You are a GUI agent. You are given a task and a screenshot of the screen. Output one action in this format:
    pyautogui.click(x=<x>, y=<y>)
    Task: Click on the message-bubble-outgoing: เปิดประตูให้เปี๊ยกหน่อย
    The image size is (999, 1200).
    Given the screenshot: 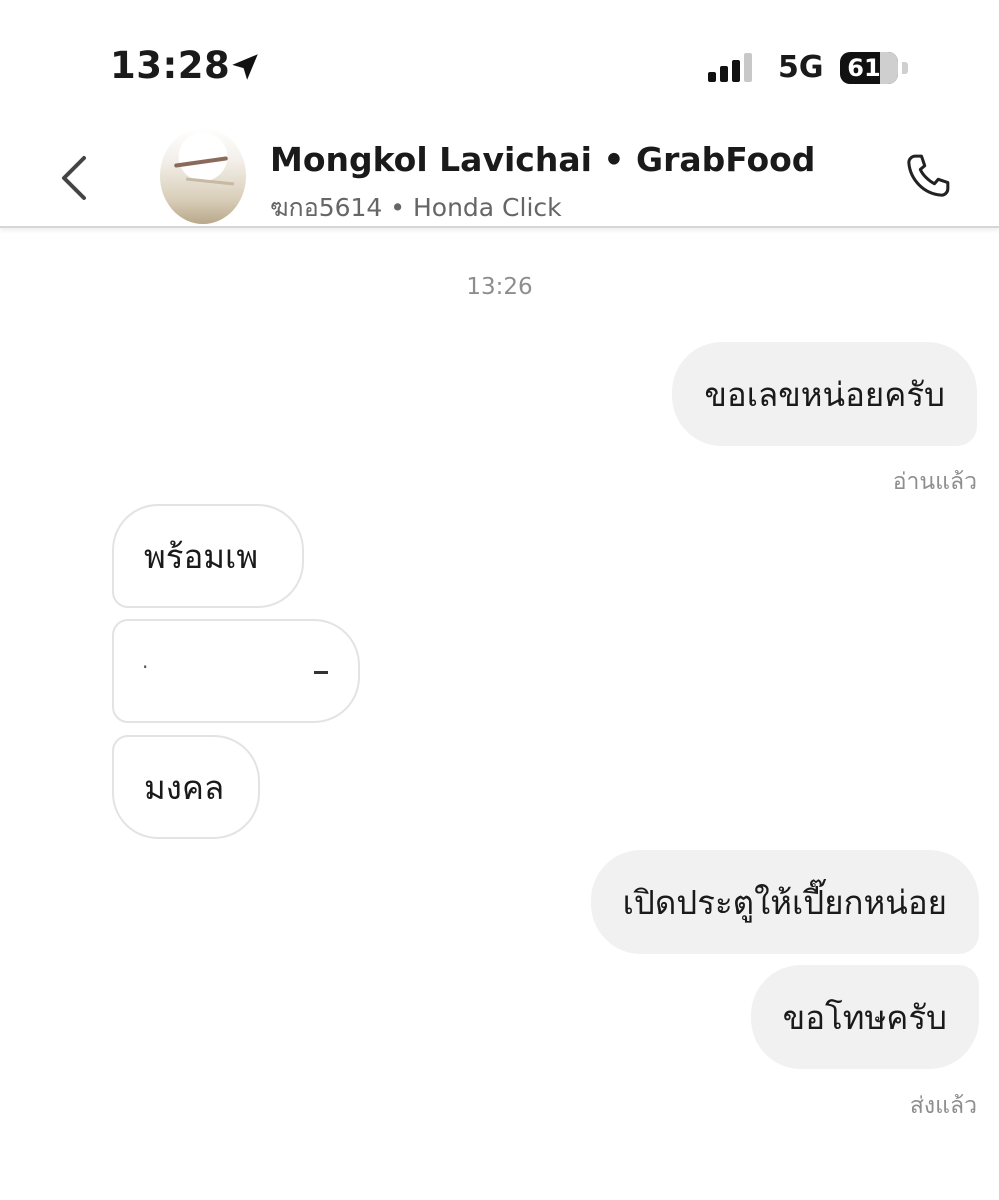 What is the action you would take?
    pyautogui.click(x=784, y=902)
    